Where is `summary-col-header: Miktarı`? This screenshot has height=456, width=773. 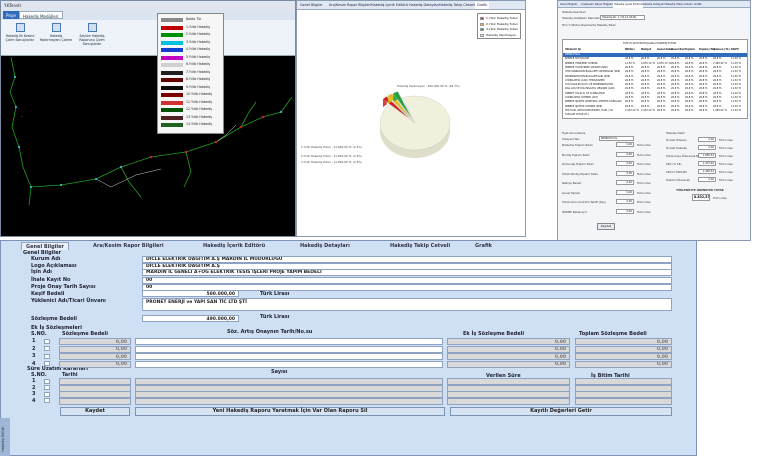 summary-col-header: Miktarı is located at coordinates (630, 49).